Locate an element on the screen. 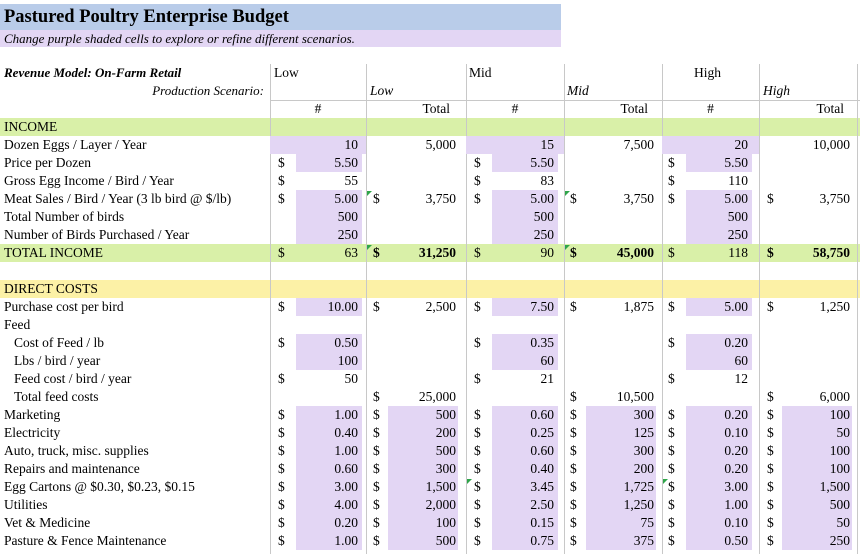 The height and width of the screenshot is (554, 860). cell-value: 10 is located at coordinates (329, 145).